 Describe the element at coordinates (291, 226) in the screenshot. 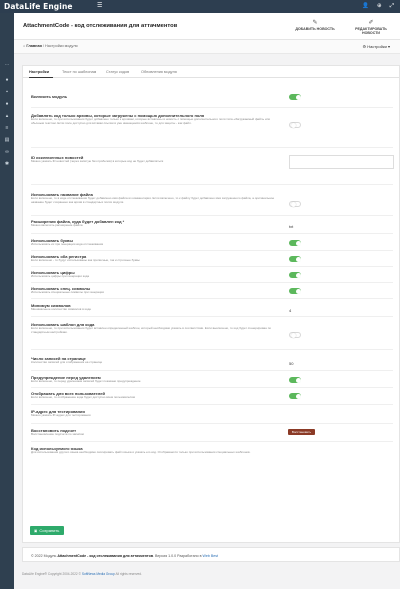

I see `extensions-input: txt` at that location.